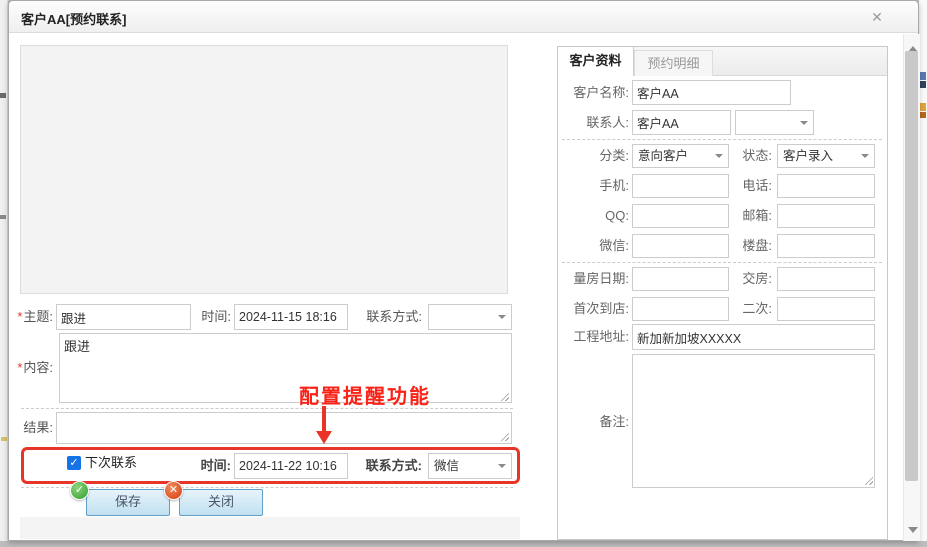  I want to click on contact-method-label: 联系方式:, so click(394, 316).